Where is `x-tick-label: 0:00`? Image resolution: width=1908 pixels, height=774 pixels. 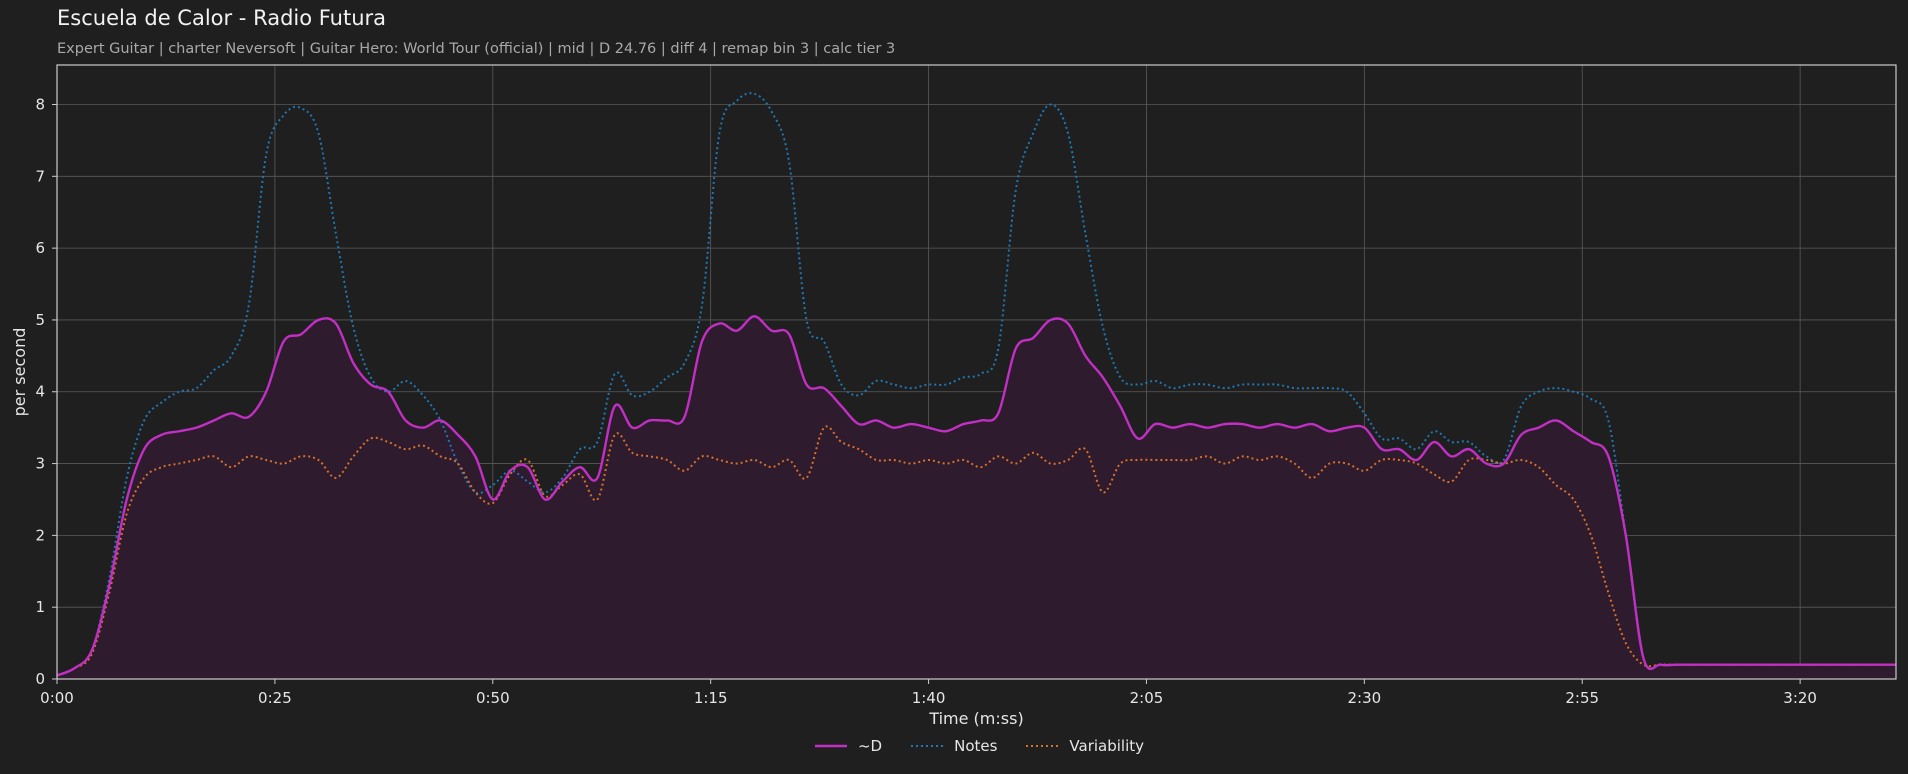 x-tick-label: 0:00 is located at coordinates (57, 698).